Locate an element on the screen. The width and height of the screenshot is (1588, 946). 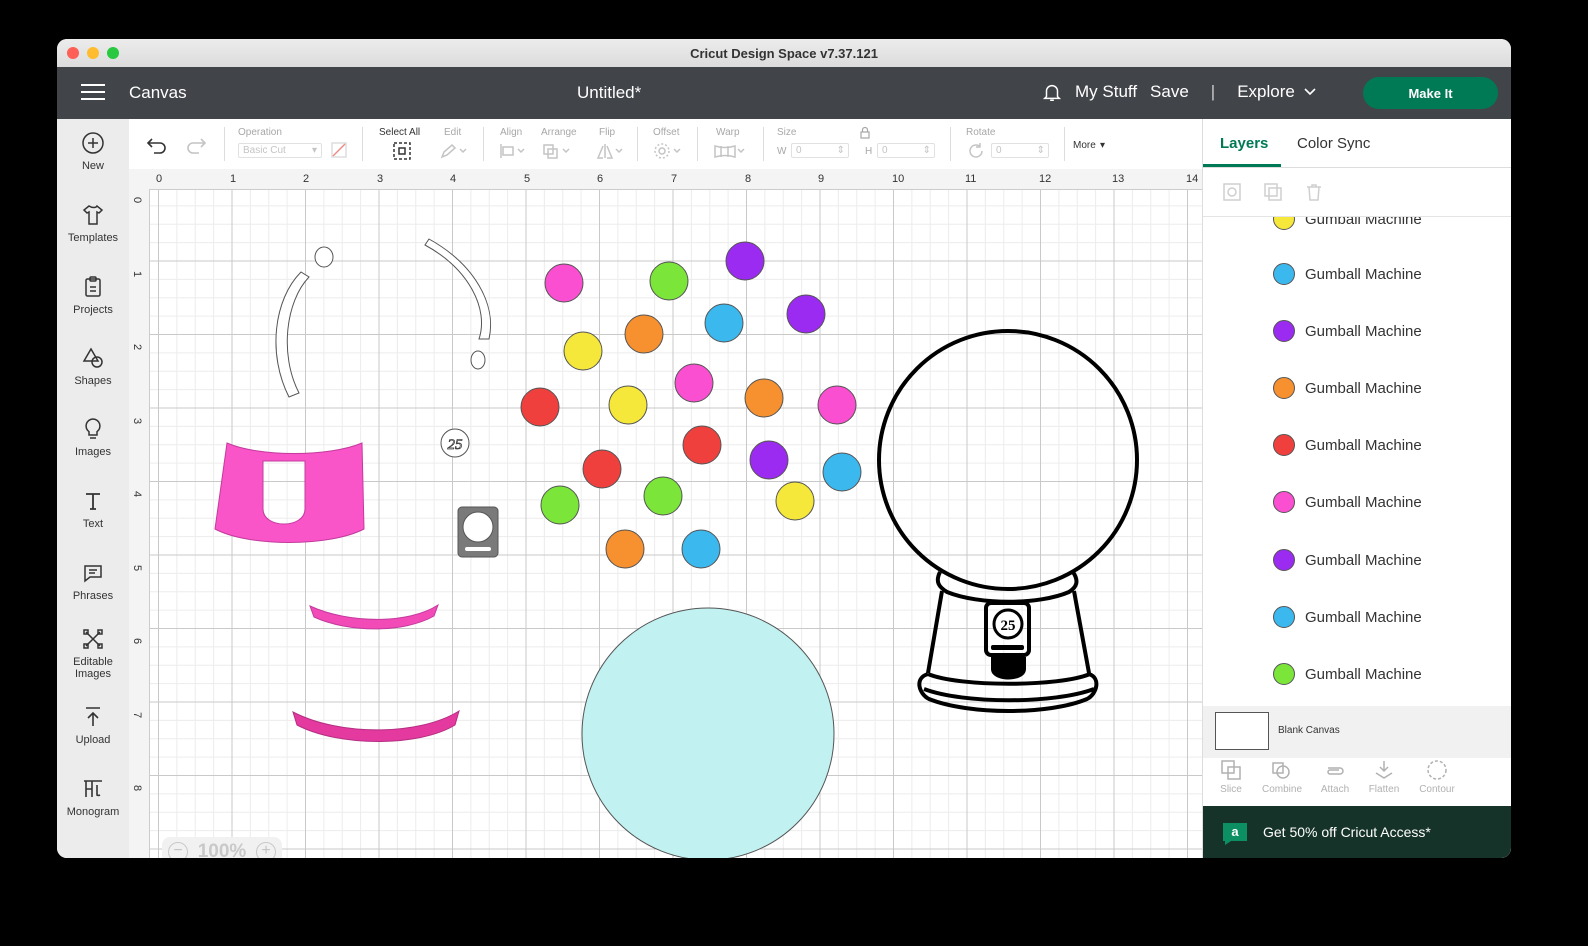
duplicate-icon is located at coordinates (1273, 192).